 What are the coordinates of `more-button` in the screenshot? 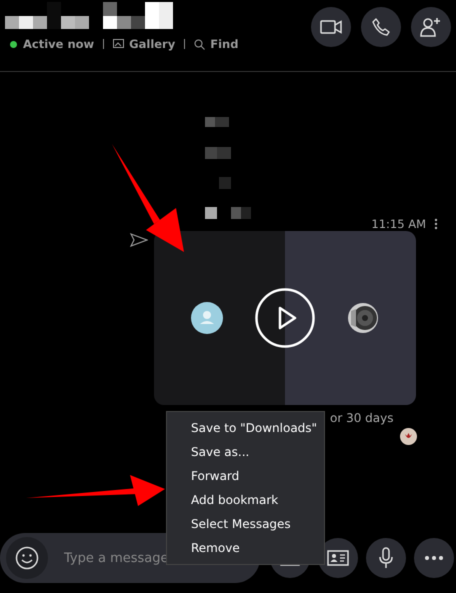 It's located at (434, 558).